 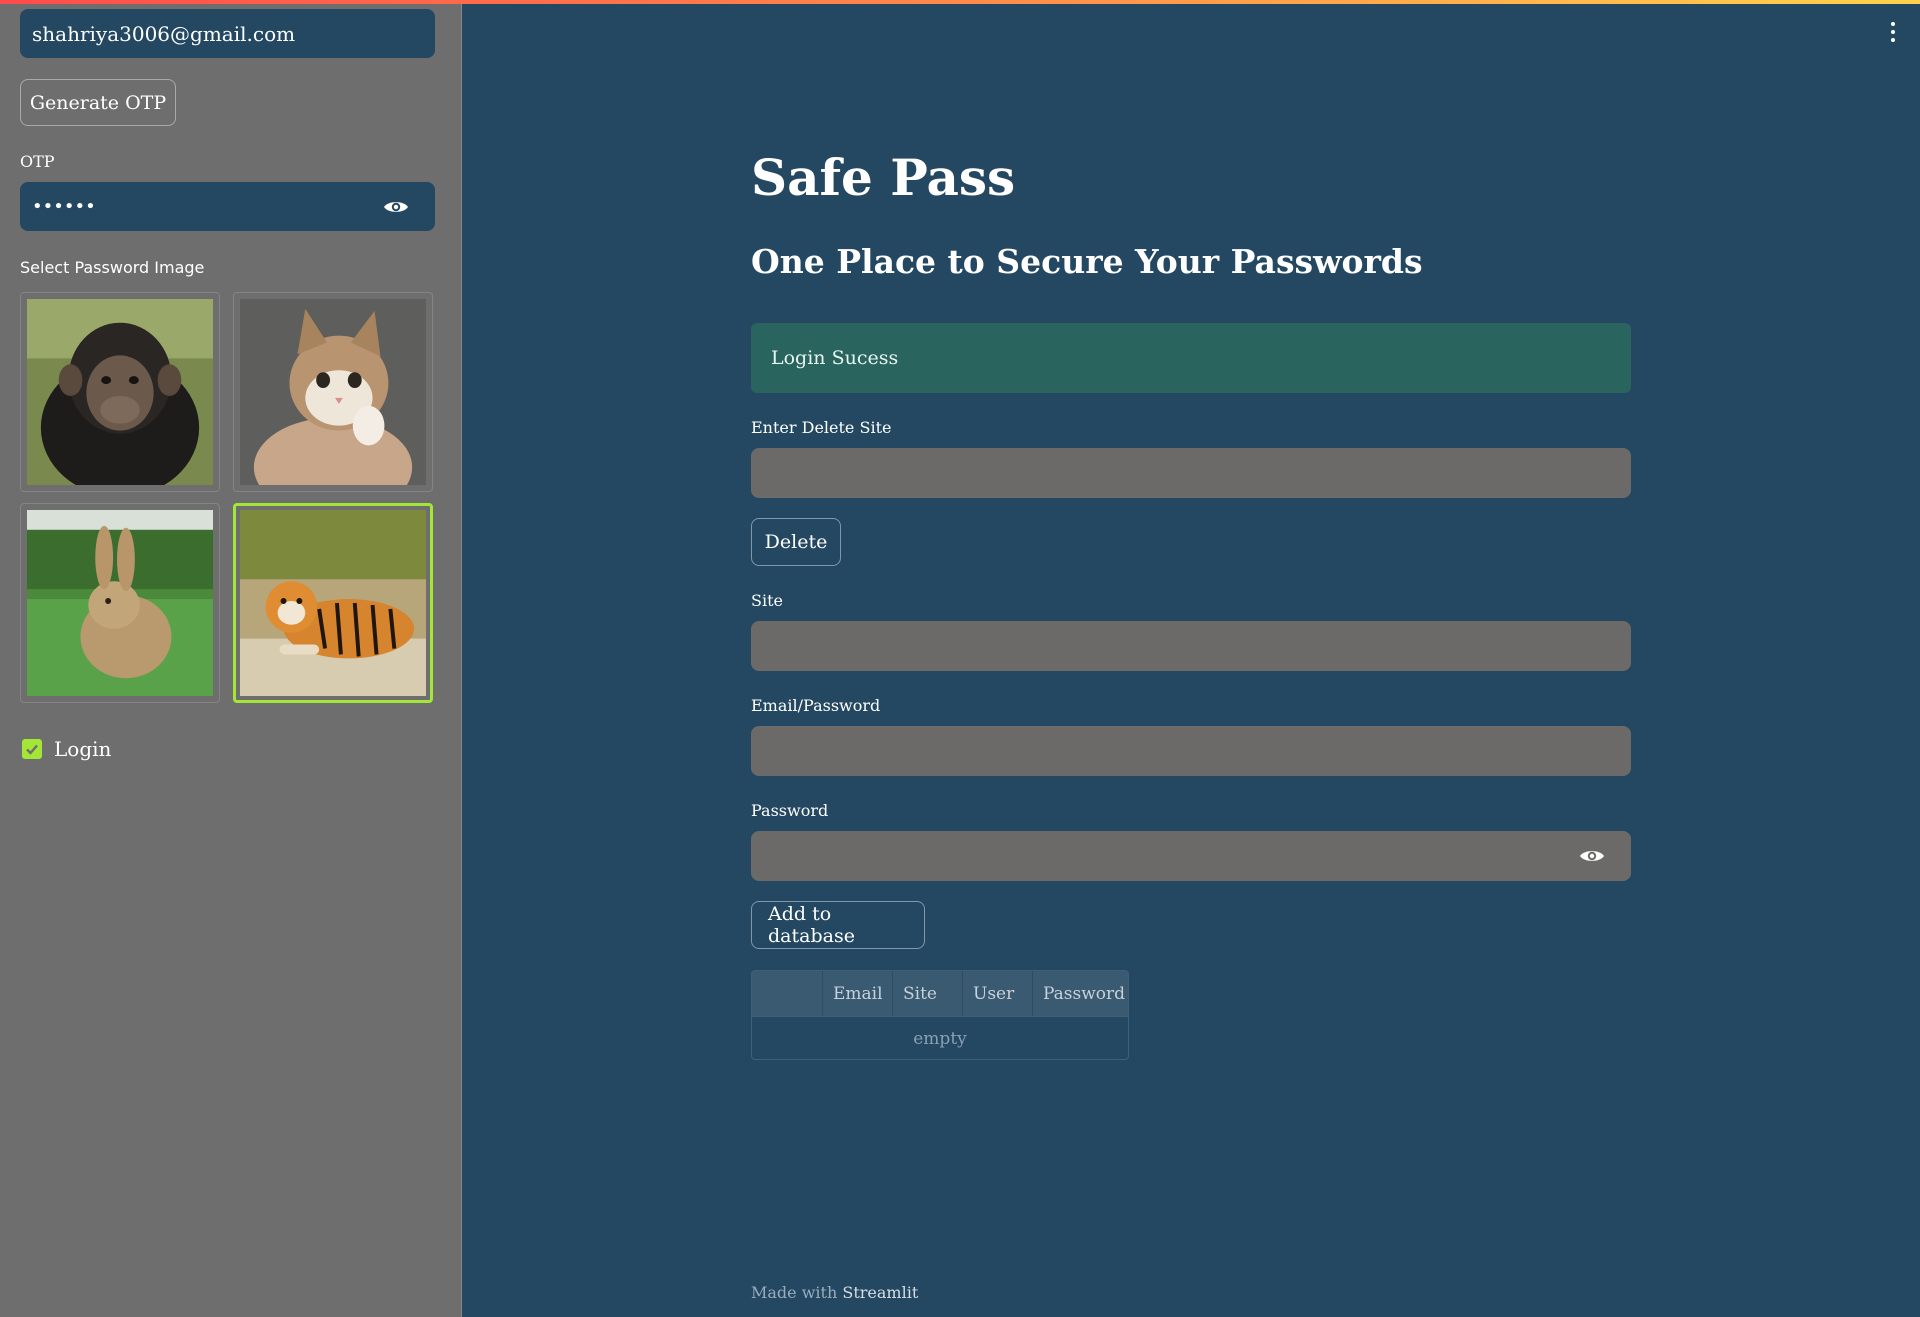 What do you see at coordinates (1191, 473) in the screenshot?
I see `delete-site-input` at bounding box center [1191, 473].